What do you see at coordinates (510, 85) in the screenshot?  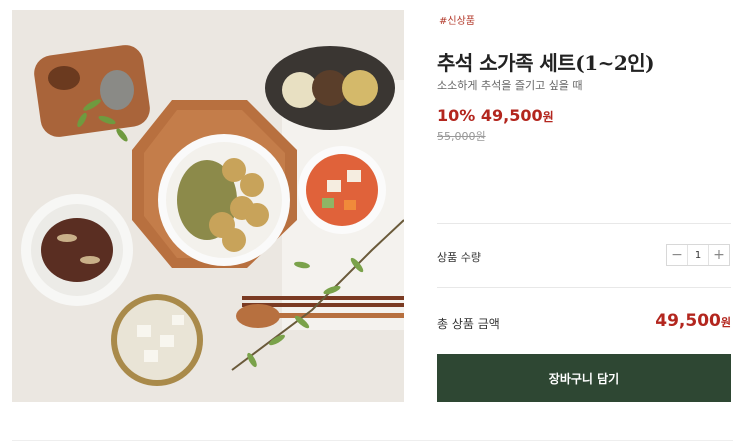 I see `product-subtitle: 소소하게 추석을 즐기고 싶을 때` at bounding box center [510, 85].